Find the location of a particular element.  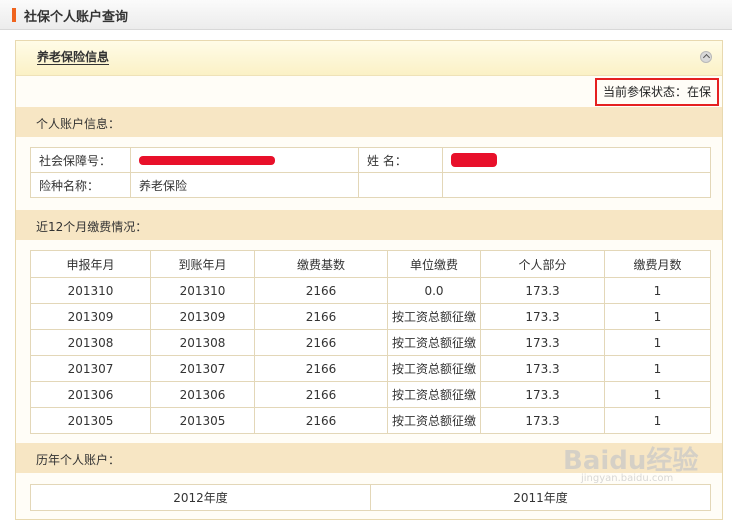

arrival-month: 201308 is located at coordinates (202, 342).